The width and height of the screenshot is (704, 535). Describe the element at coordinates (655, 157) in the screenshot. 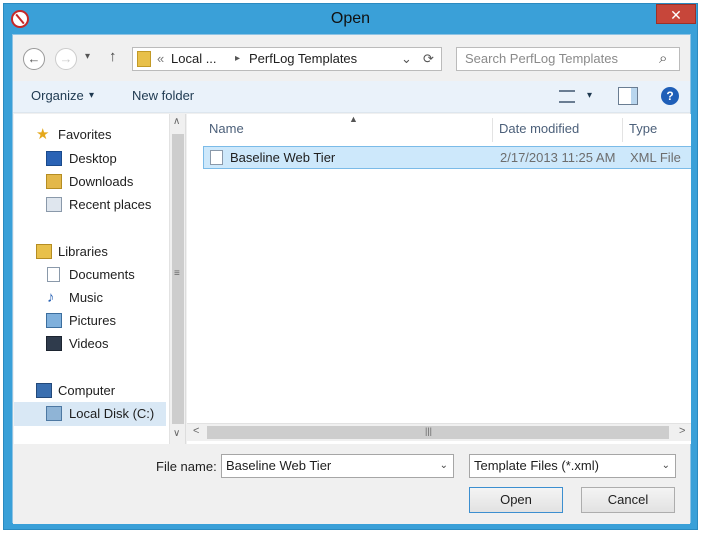

I see `file-type: XML File` at that location.